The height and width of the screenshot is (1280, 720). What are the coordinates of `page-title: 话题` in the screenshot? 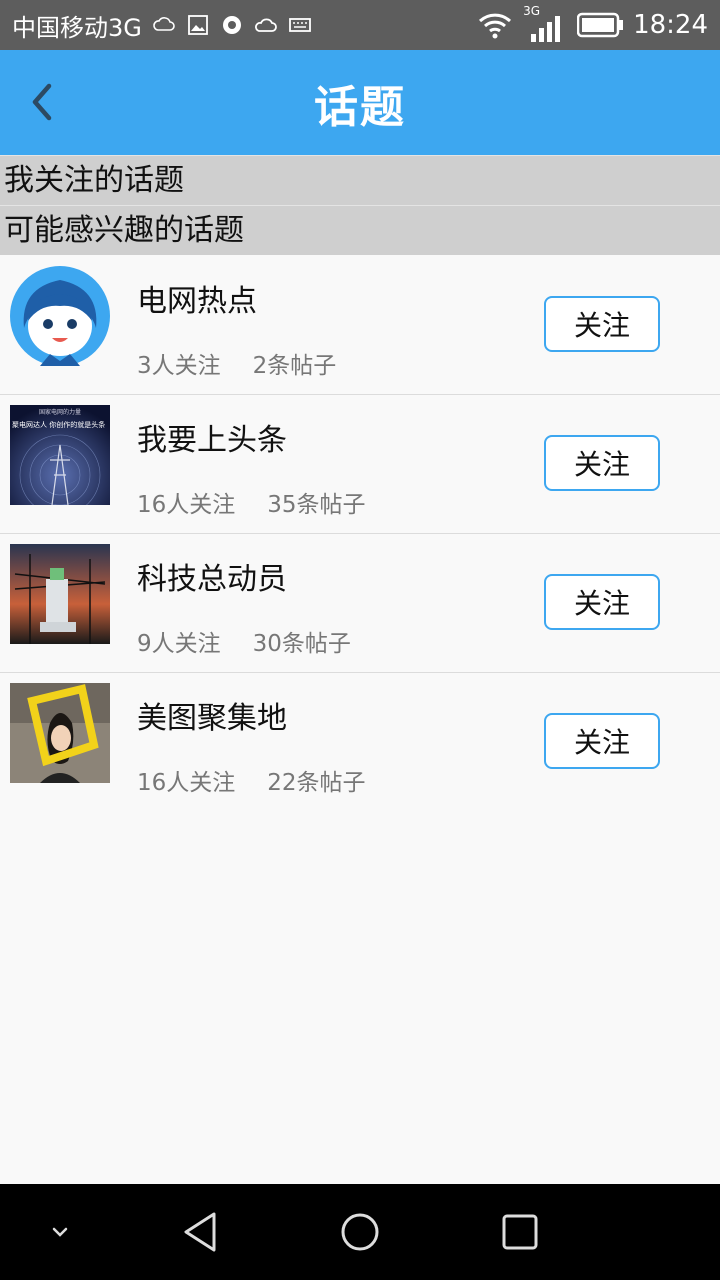 It's located at (360, 107).